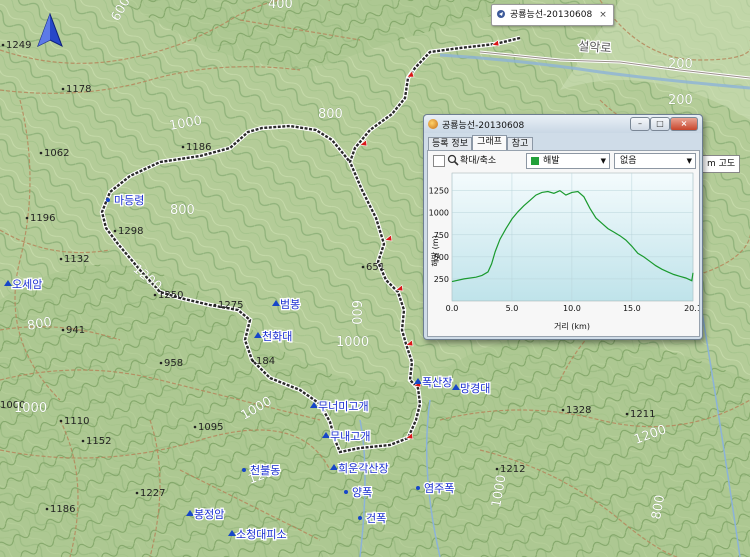 The width and height of the screenshot is (750, 557). What do you see at coordinates (350, 437) in the screenshot?
I see `place-label: 무내고개` at bounding box center [350, 437].